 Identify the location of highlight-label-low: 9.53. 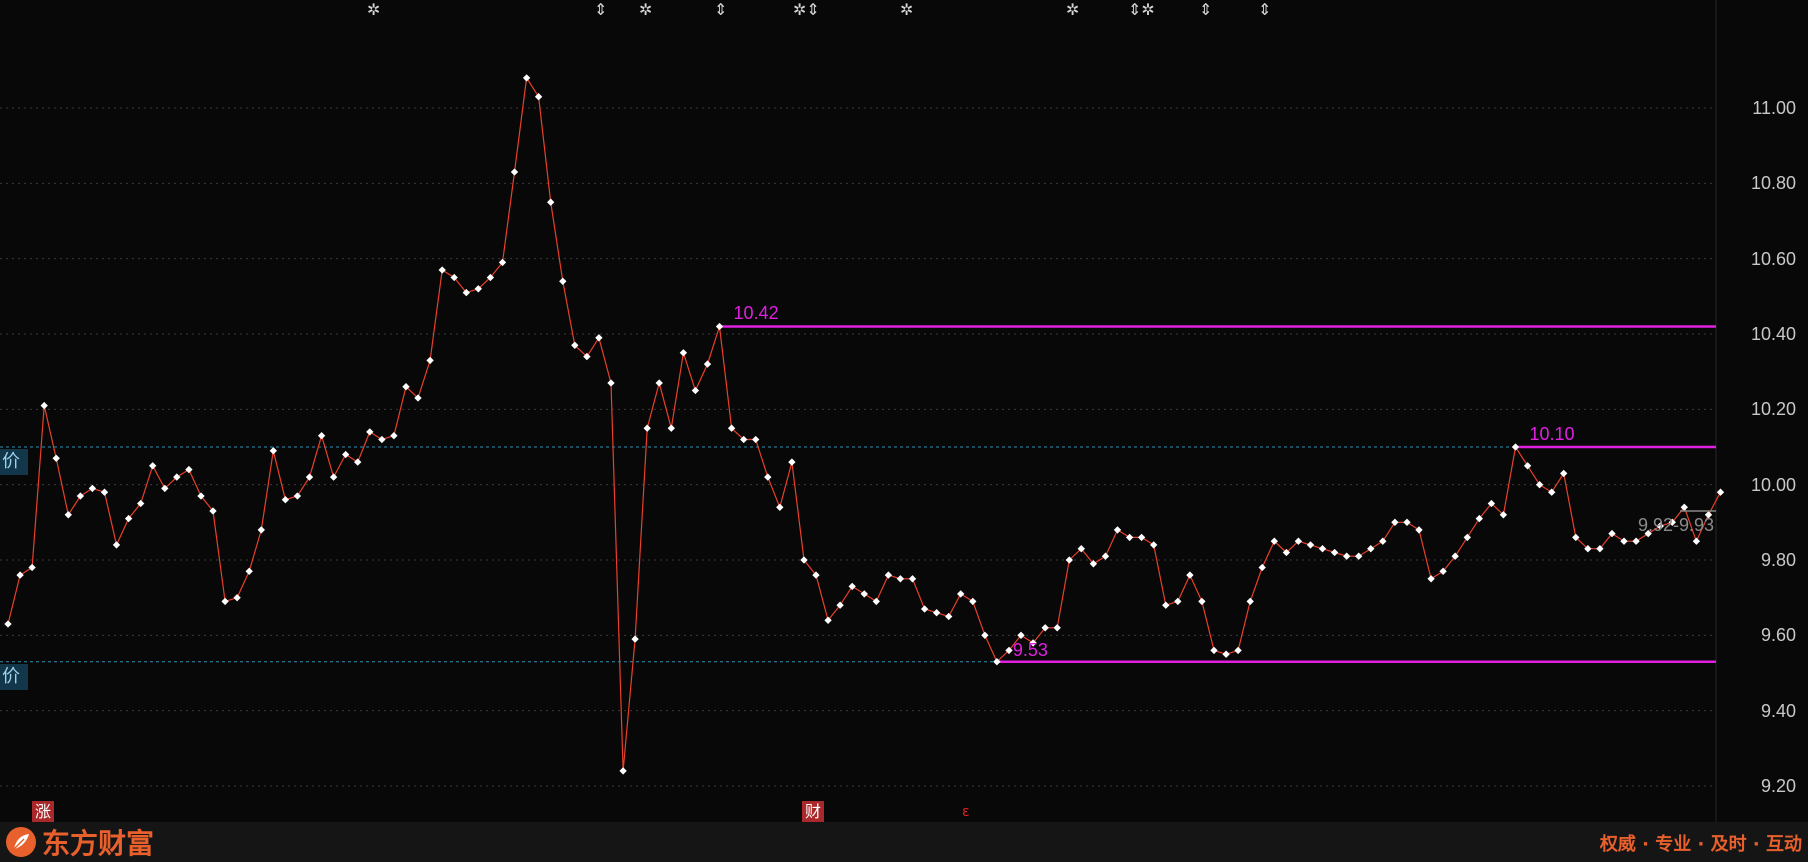
(1030, 649).